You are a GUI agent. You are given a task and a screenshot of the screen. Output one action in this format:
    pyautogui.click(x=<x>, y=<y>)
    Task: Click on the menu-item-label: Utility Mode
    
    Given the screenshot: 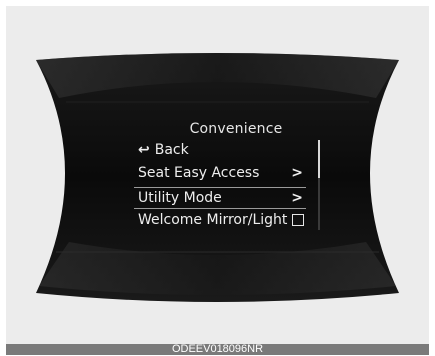 What is the action you would take?
    pyautogui.click(x=180, y=198)
    